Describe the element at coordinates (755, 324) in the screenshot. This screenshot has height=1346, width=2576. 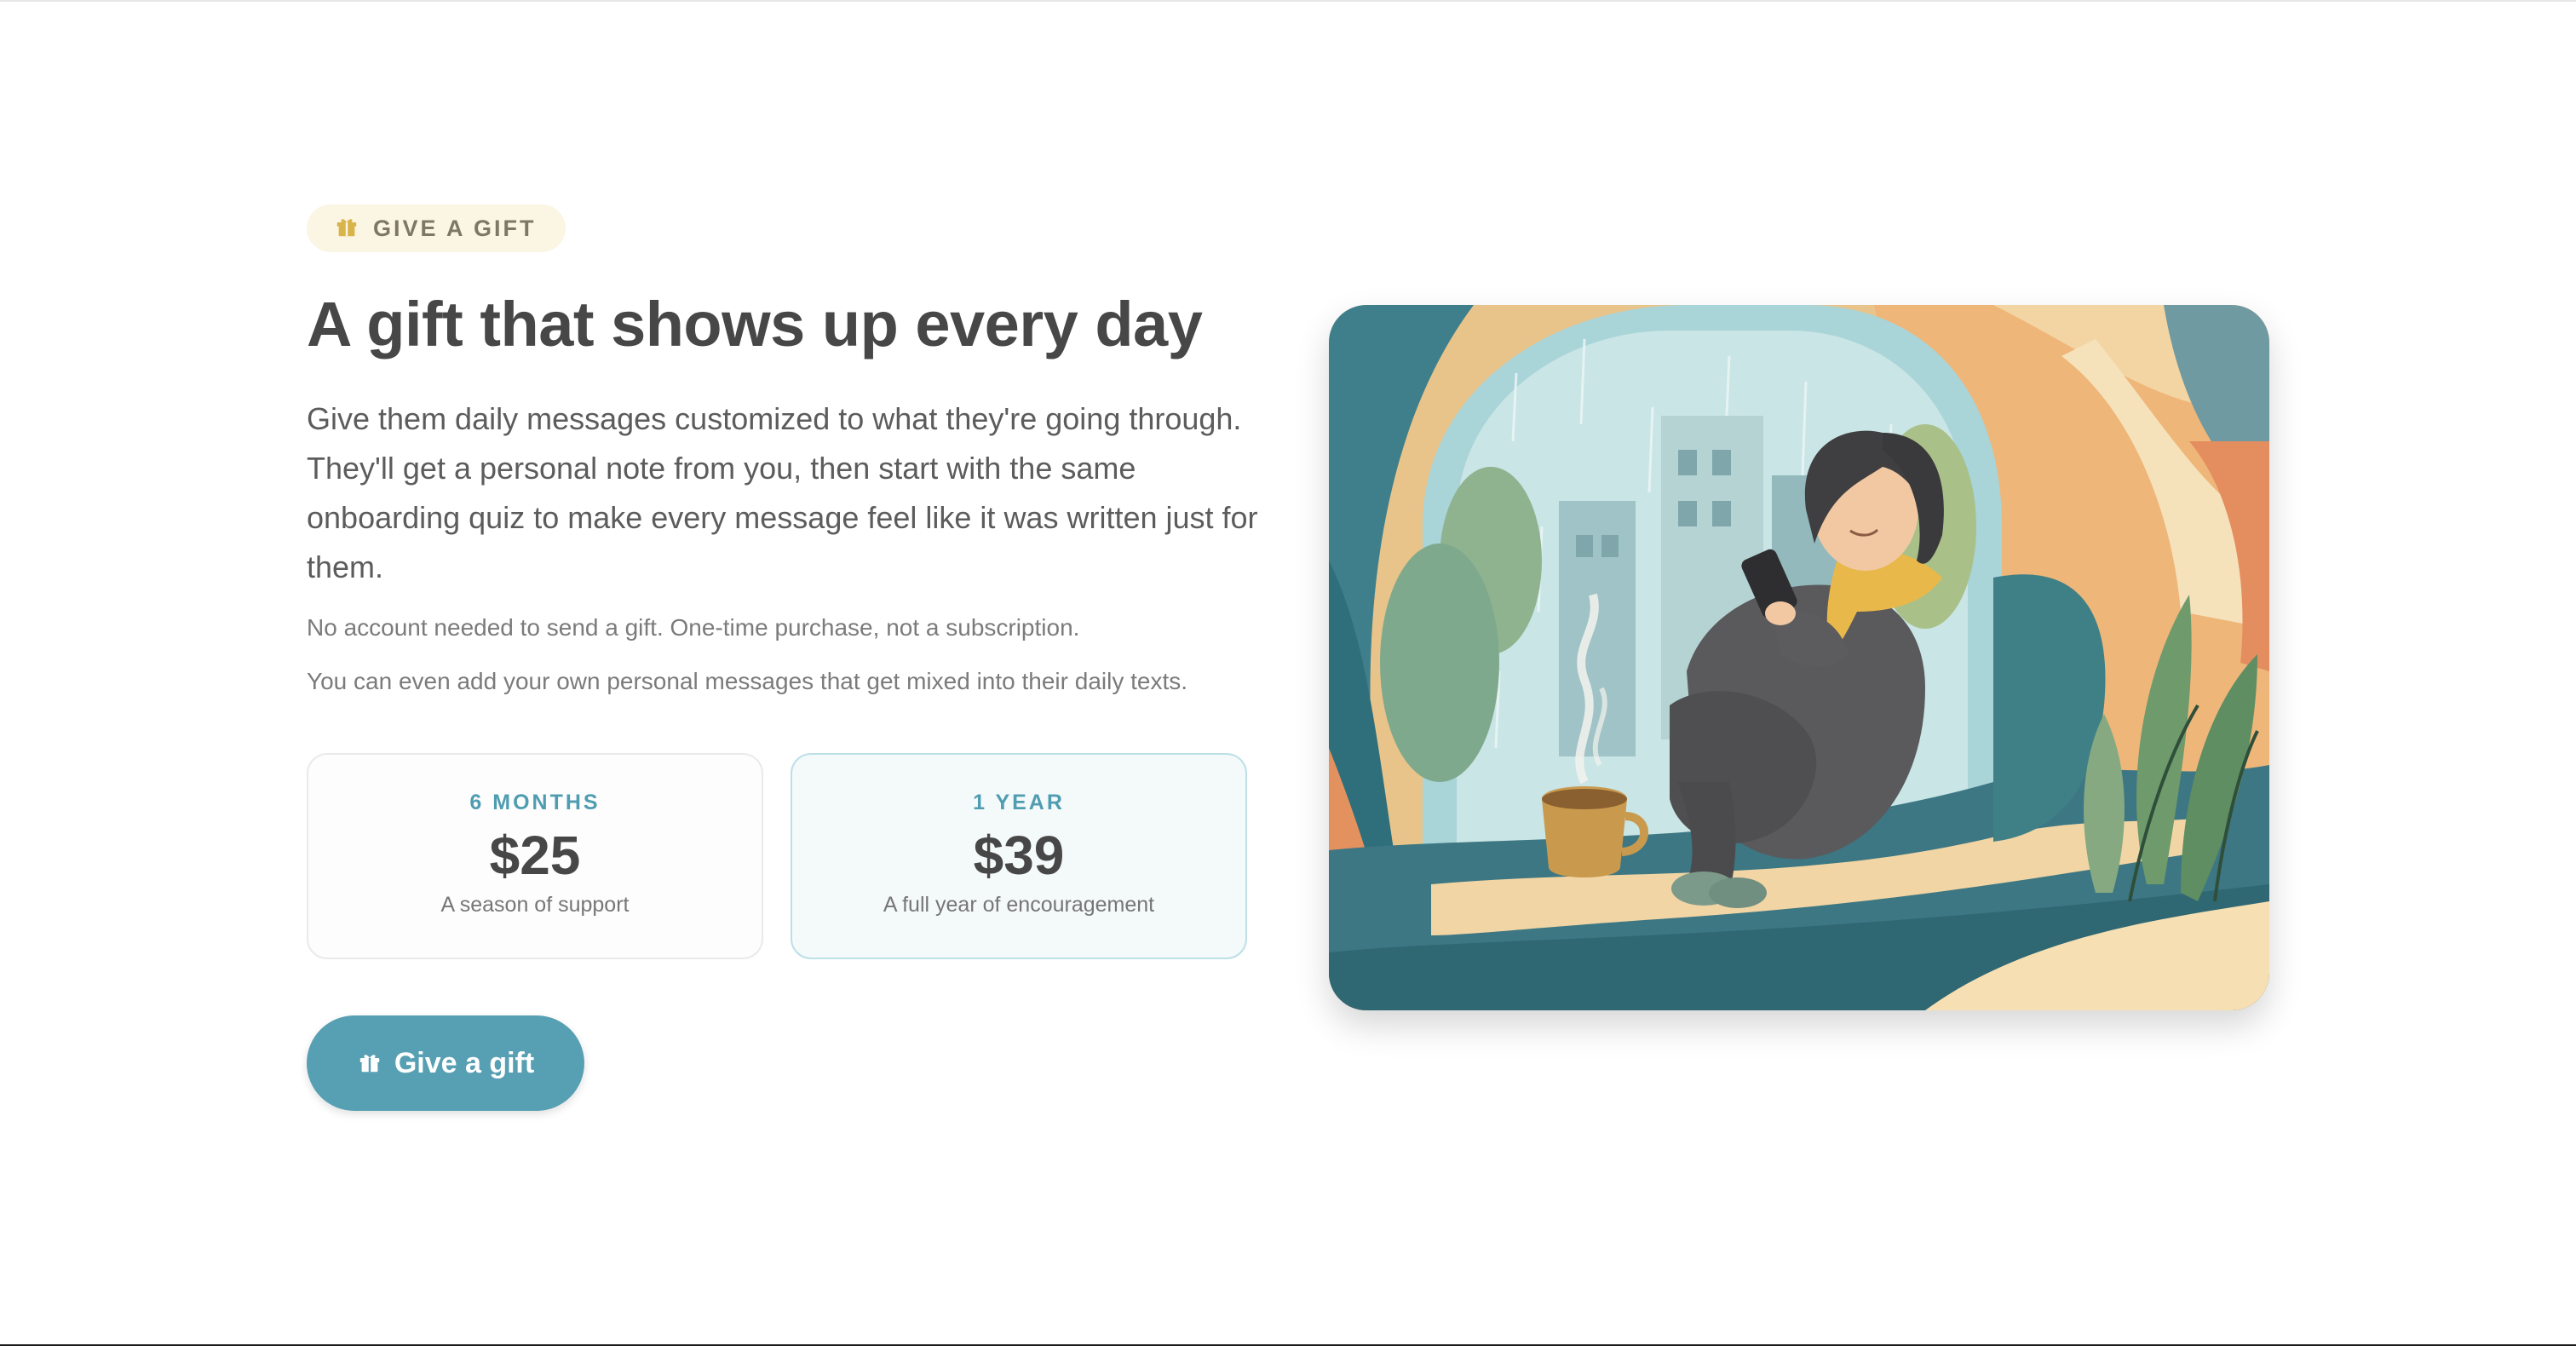
I see `page-title: A gift that shows up every day` at that location.